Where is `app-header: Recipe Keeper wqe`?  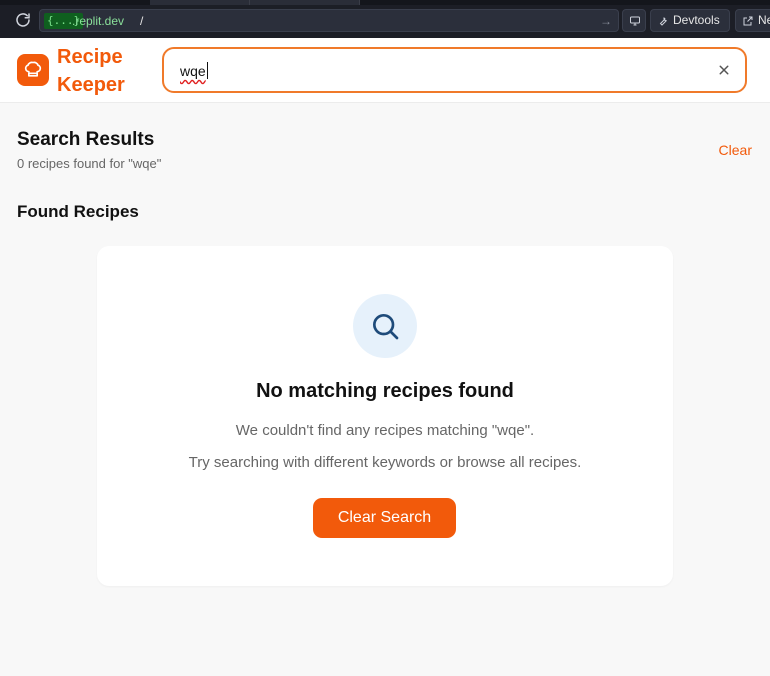
app-header: Recipe Keeper wqe is located at coordinates (385, 70).